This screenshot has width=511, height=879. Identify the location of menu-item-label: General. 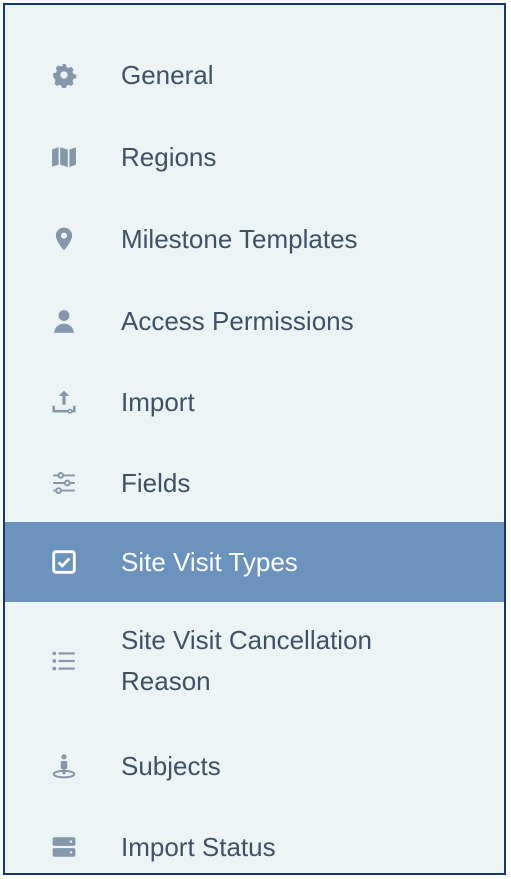
(167, 75).